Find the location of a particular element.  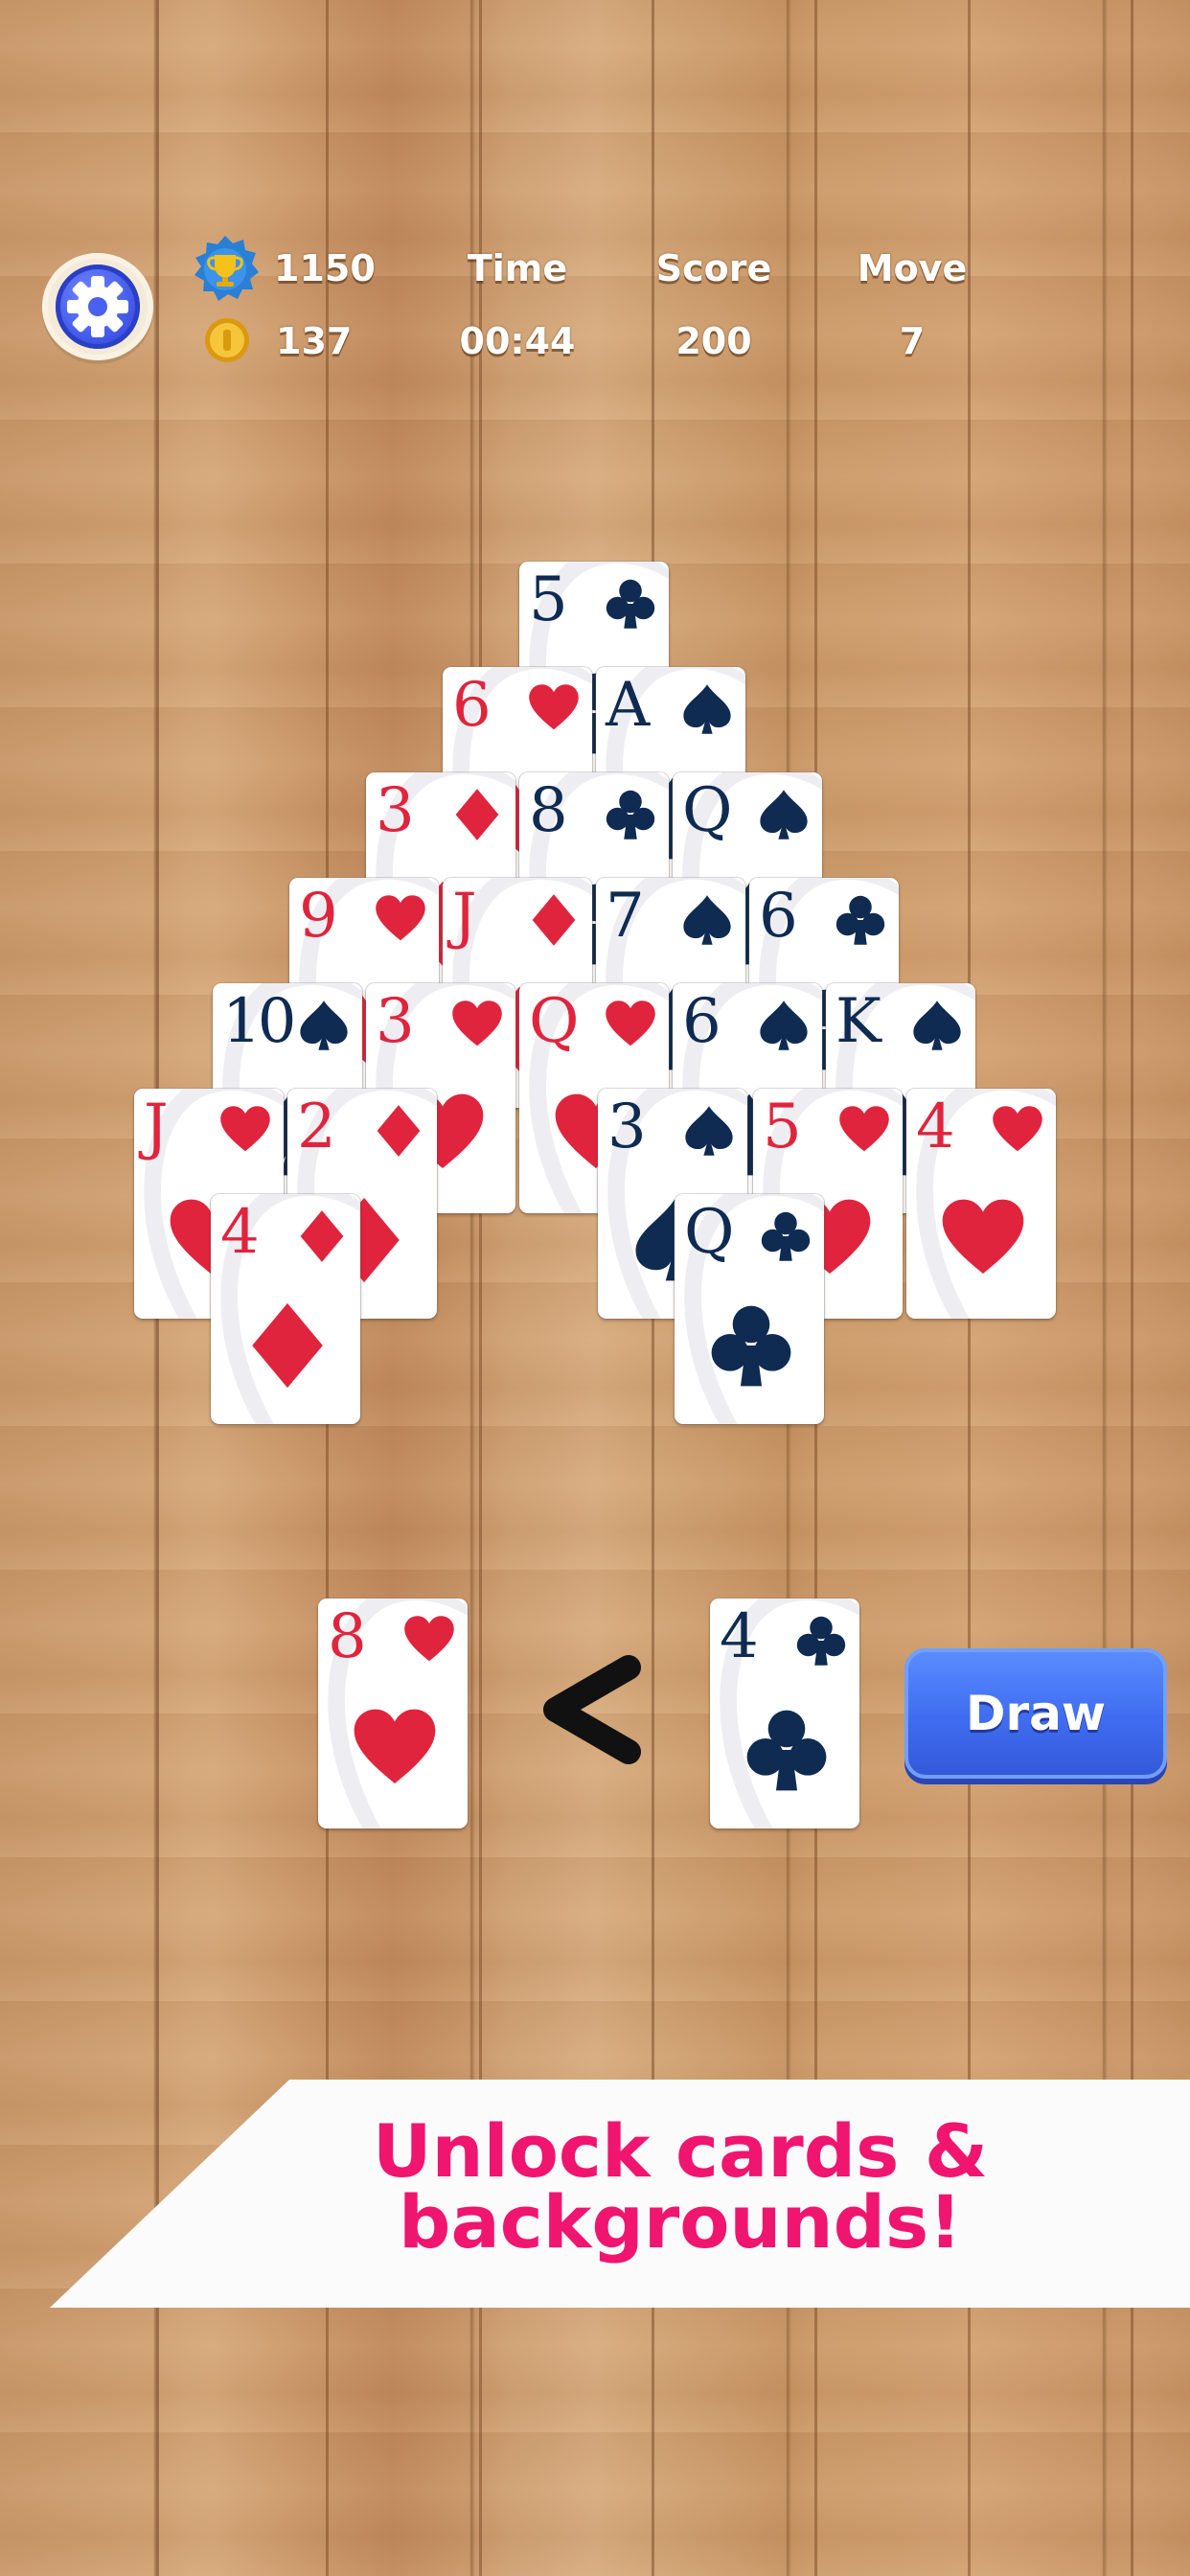

coin-value: 137 is located at coordinates (315, 341).